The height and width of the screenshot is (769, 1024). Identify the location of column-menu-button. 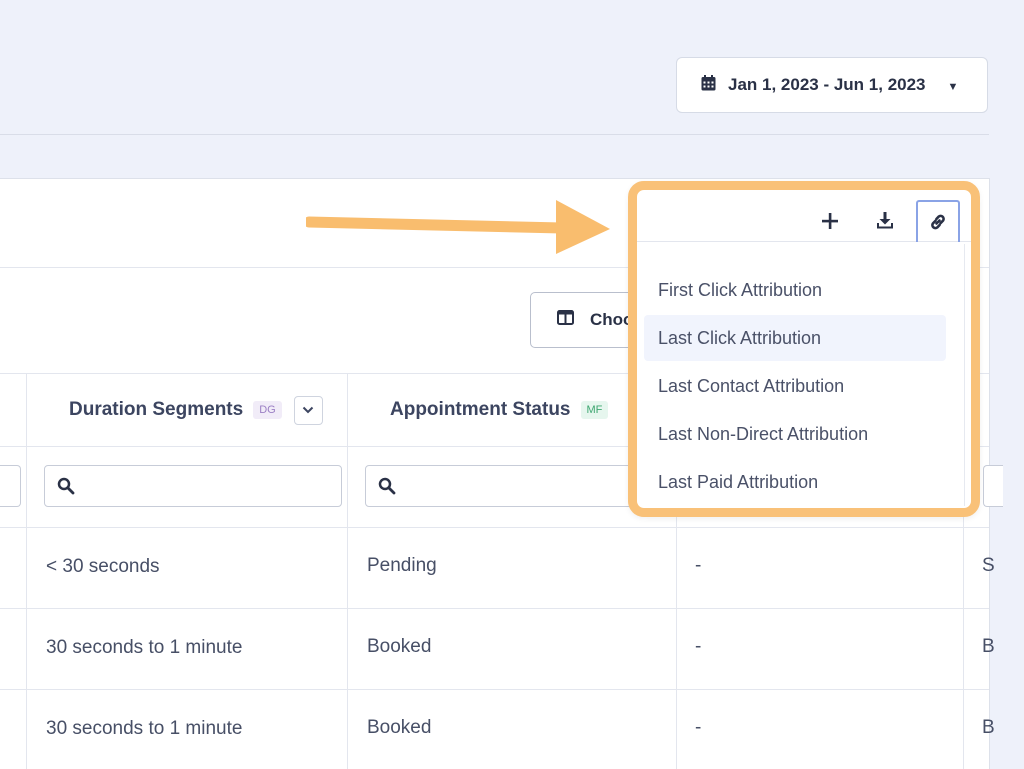
(308, 410).